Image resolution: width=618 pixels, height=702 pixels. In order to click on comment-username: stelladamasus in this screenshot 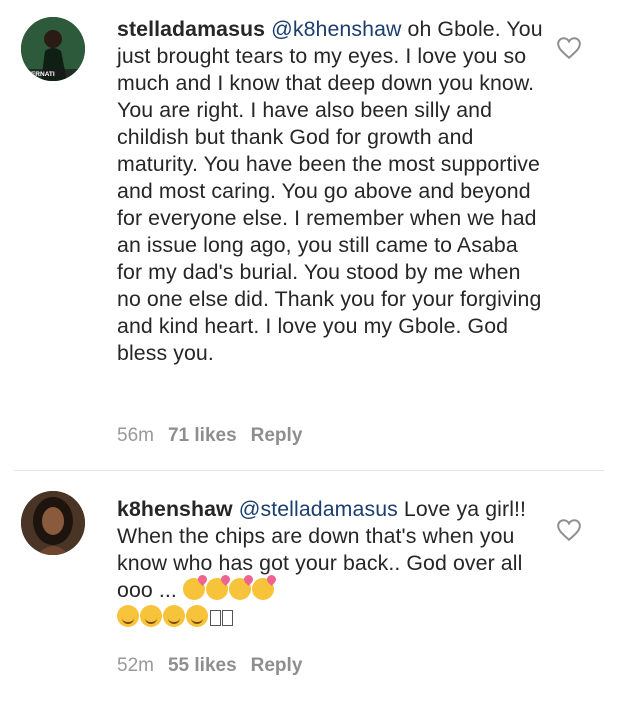, I will do `click(191, 29)`.